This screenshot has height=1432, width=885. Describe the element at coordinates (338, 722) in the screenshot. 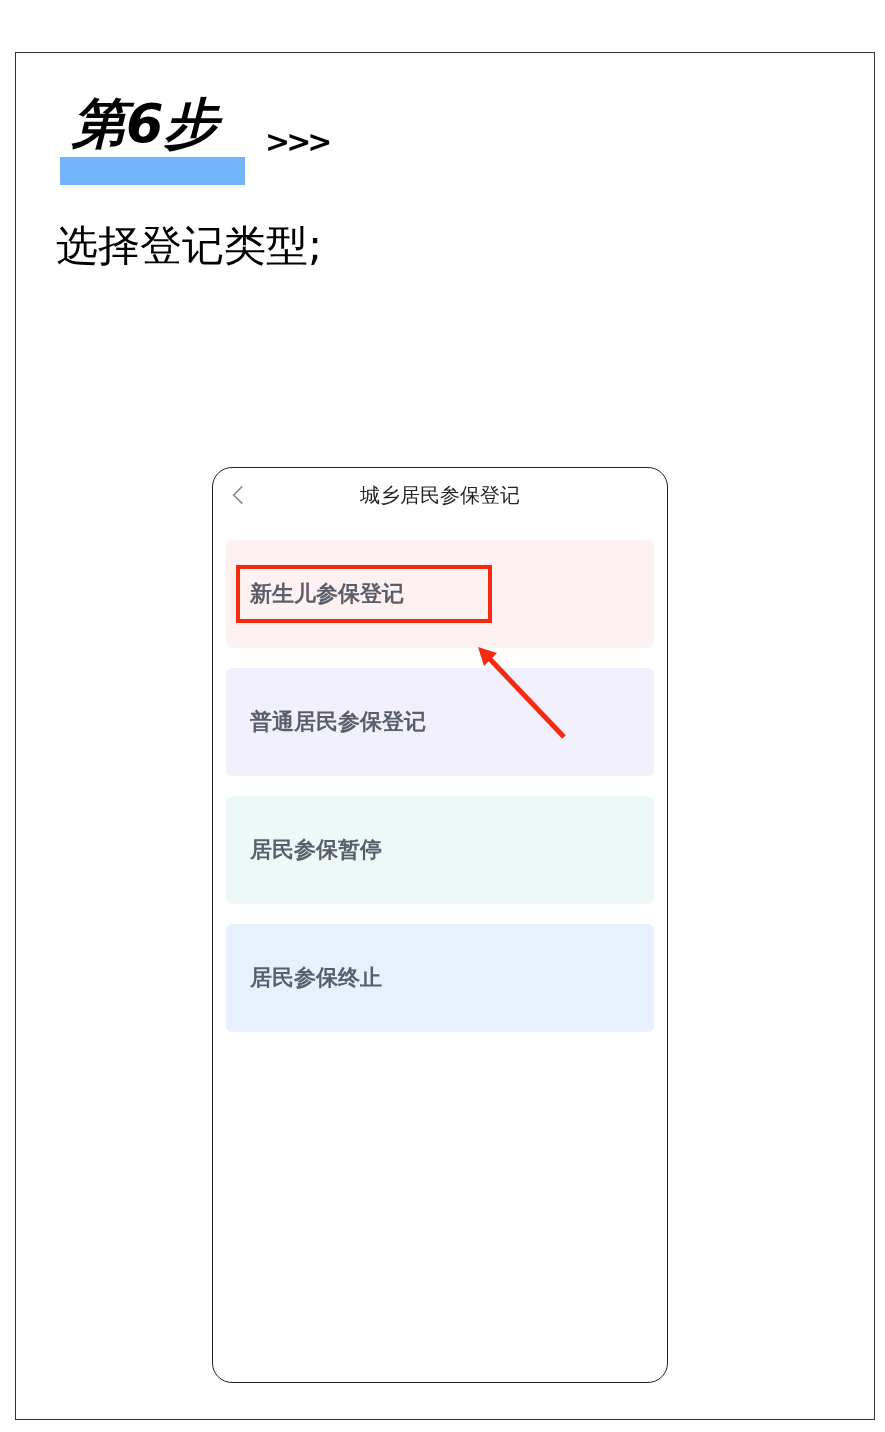

I see `option-label: 普通居民参保登记` at that location.